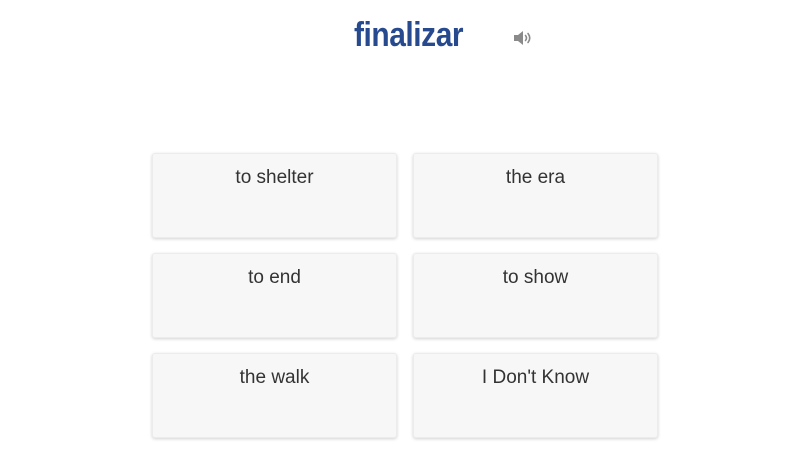  Describe the element at coordinates (409, 35) in the screenshot. I see `prompt-word: finalizar` at that location.